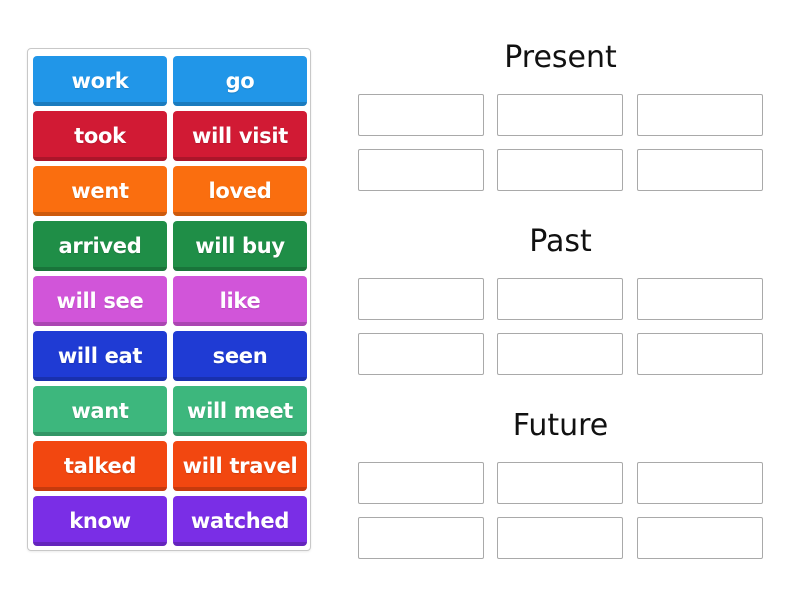 This screenshot has width=800, height=600. Describe the element at coordinates (240, 136) in the screenshot. I see `word-tile: will visit` at that location.